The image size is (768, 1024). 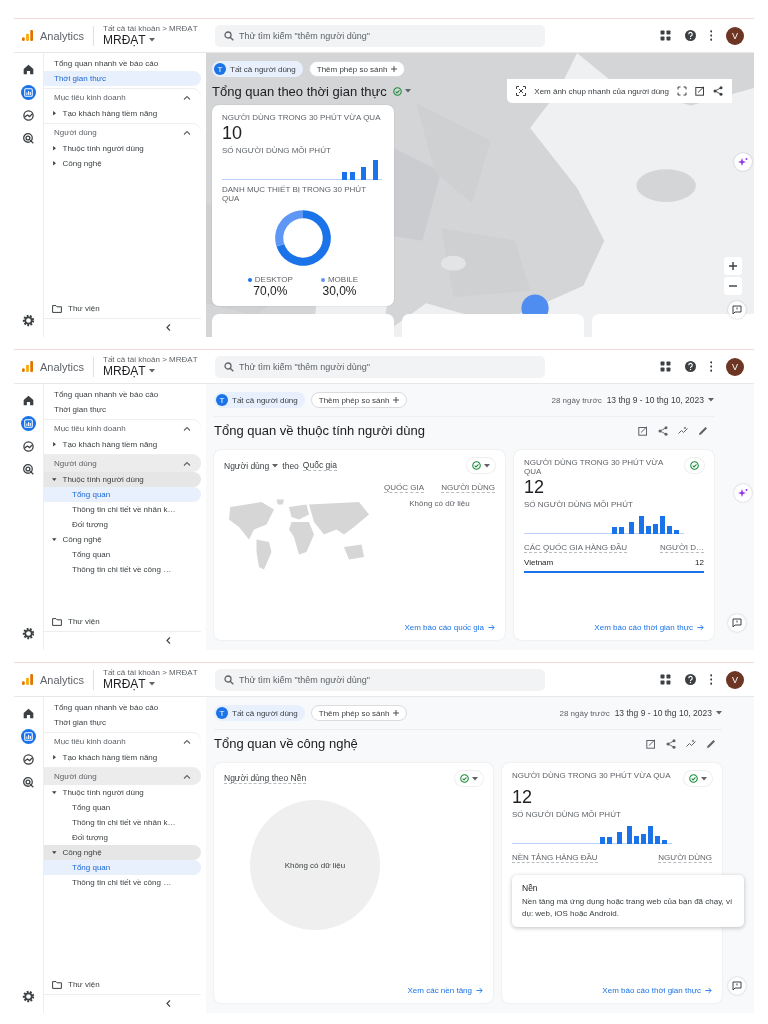 What do you see at coordinates (733, 266) in the screenshot?
I see `zoom-in-button` at bounding box center [733, 266].